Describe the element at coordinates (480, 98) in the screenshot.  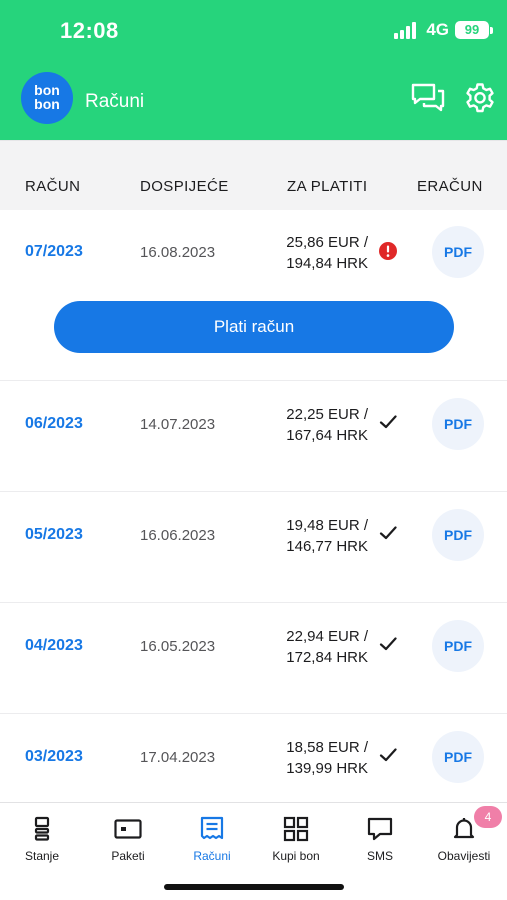
I see `gear-icon` at that location.